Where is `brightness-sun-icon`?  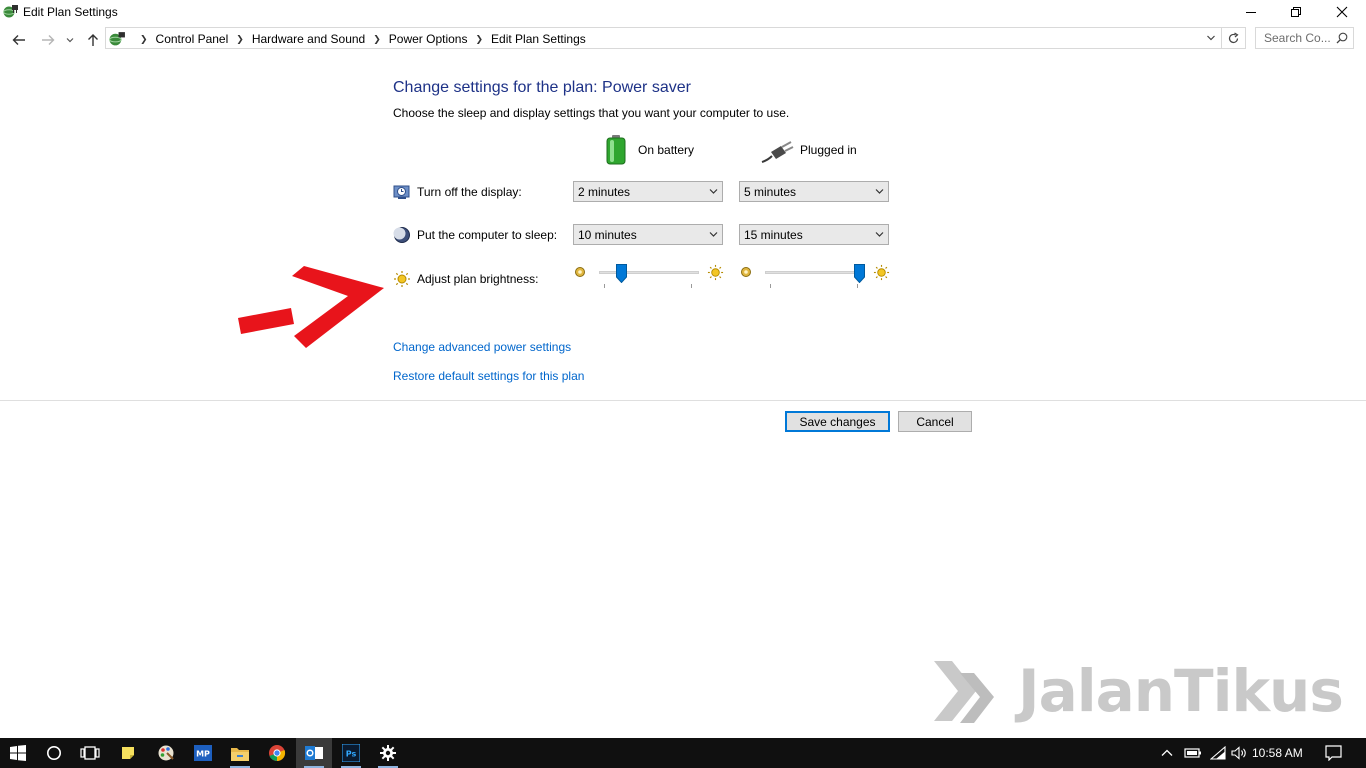
brightness-sun-icon is located at coordinates (402, 279).